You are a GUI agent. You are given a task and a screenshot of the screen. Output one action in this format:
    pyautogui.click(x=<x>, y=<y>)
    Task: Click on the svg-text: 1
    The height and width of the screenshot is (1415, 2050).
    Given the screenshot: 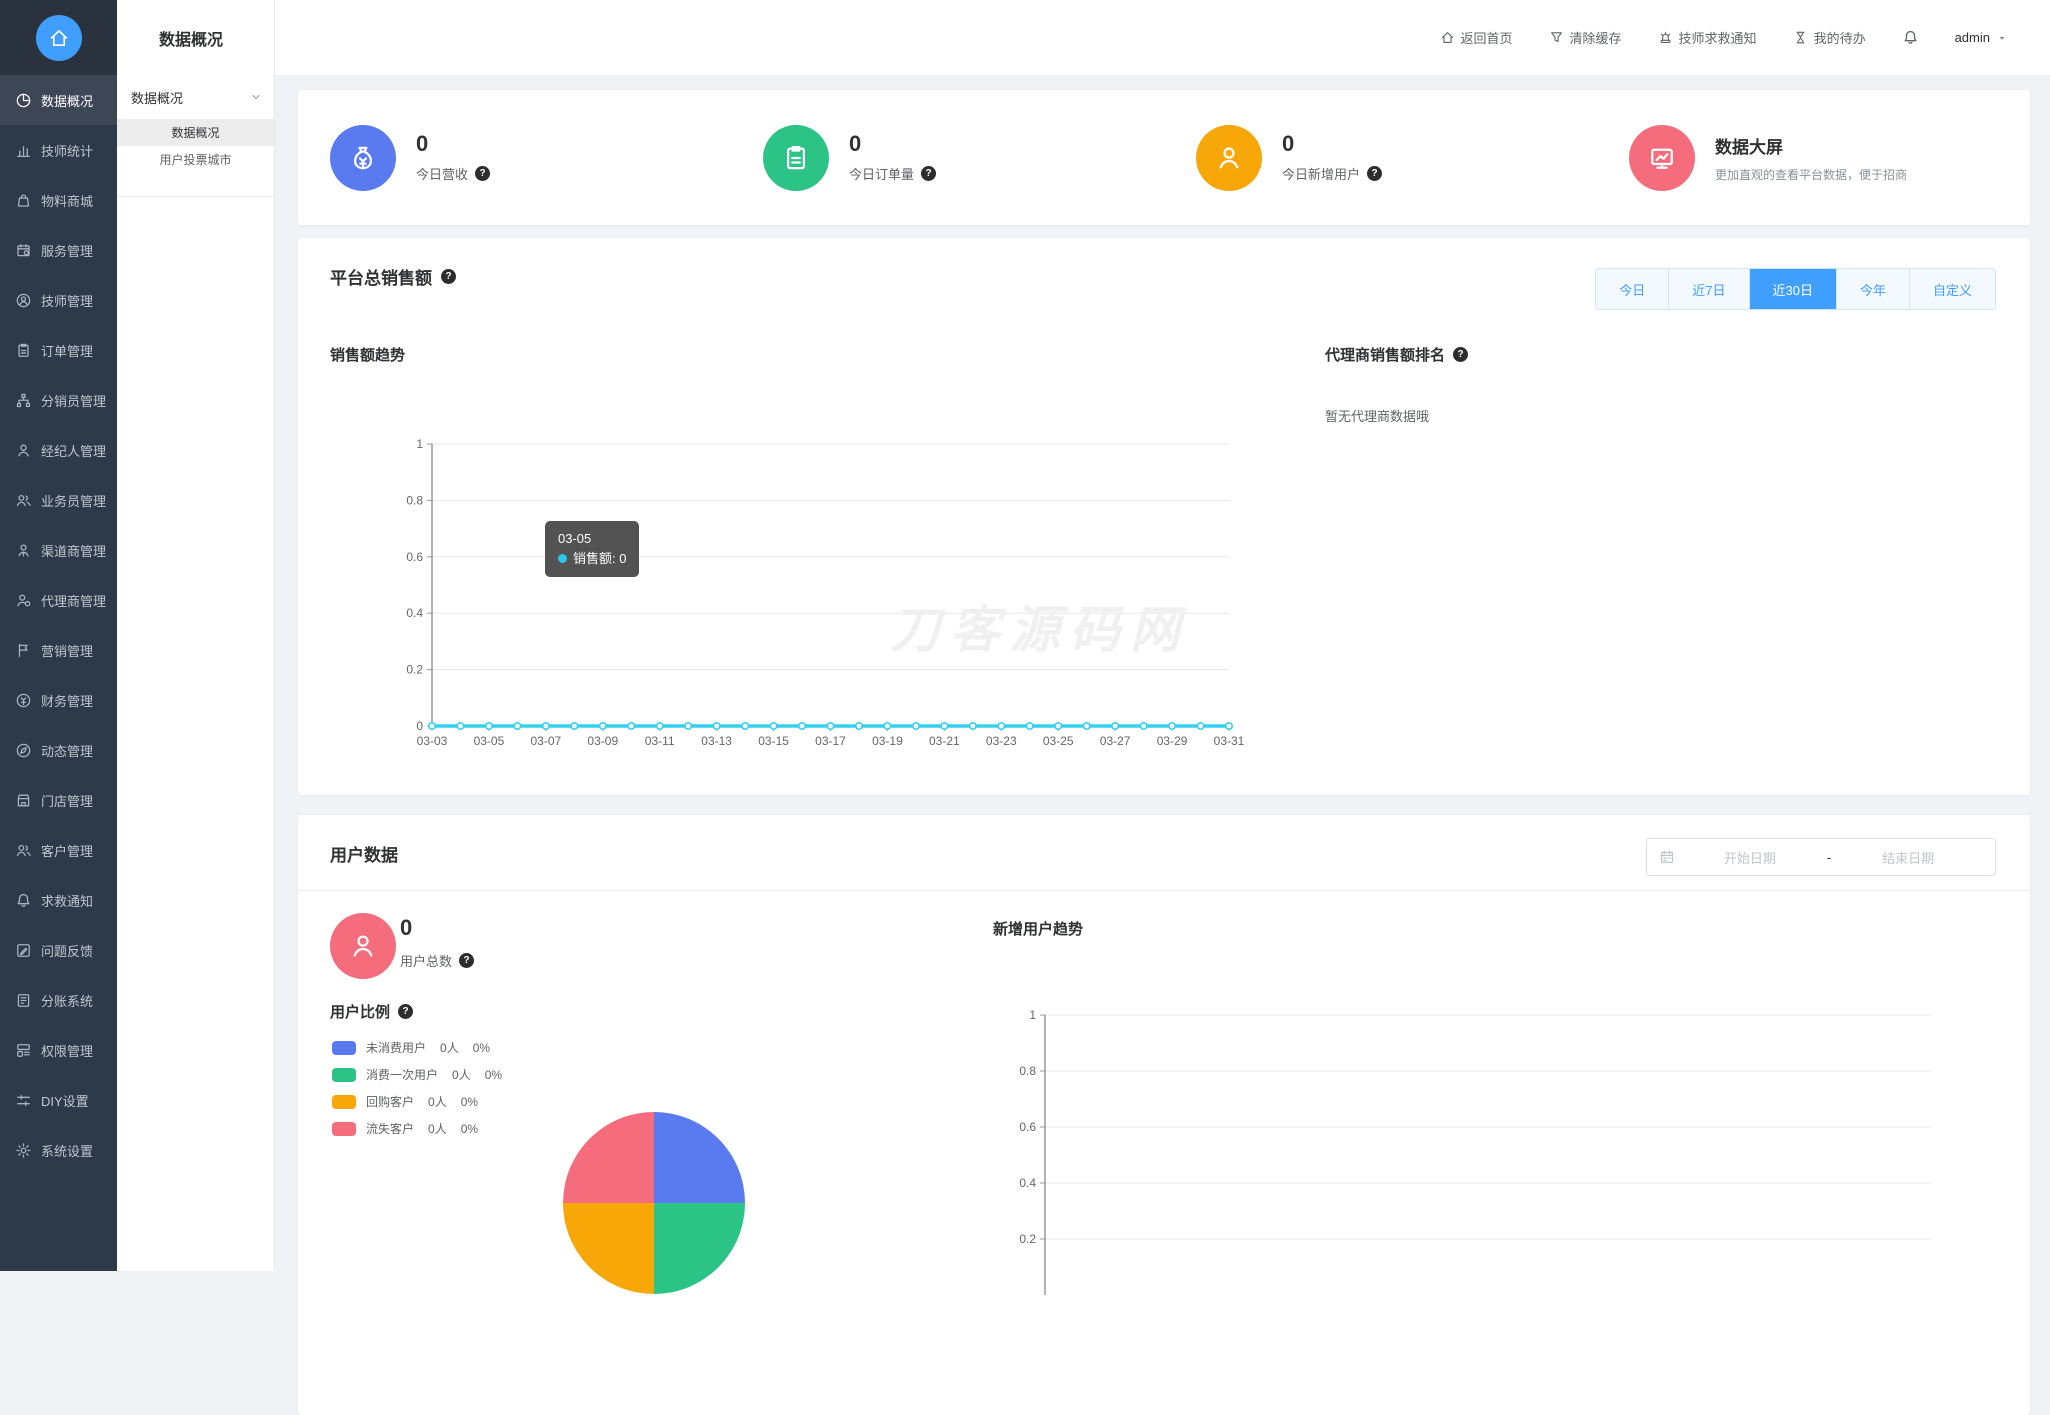 What is the action you would take?
    pyautogui.click(x=419, y=444)
    